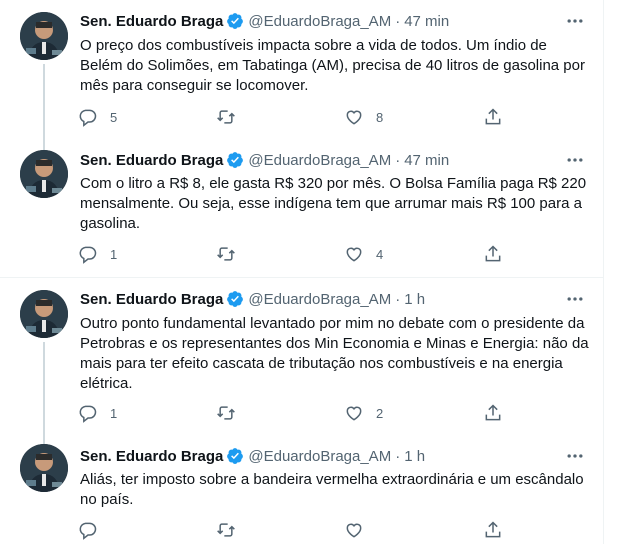 The width and height of the screenshot is (633, 546). What do you see at coordinates (302, 413) in the screenshot?
I see `tweet-actions: 1 2` at bounding box center [302, 413].